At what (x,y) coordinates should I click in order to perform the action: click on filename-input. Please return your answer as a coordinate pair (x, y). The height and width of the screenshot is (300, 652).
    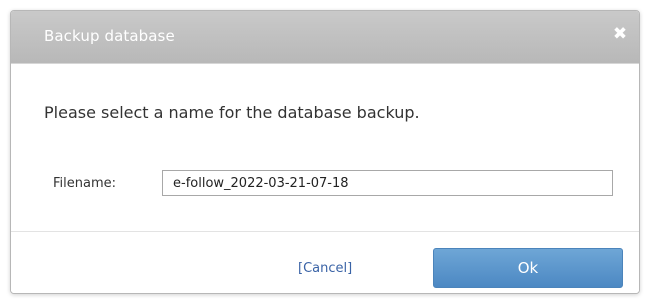
    Looking at the image, I should click on (387, 183).